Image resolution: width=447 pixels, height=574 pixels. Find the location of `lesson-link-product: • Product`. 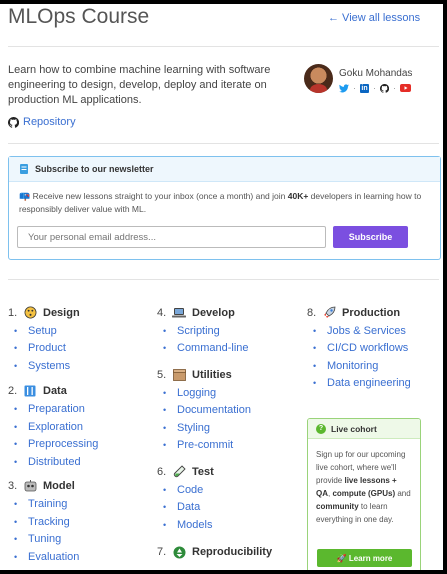

lesson-link-product: • Product is located at coordinates (53, 349).